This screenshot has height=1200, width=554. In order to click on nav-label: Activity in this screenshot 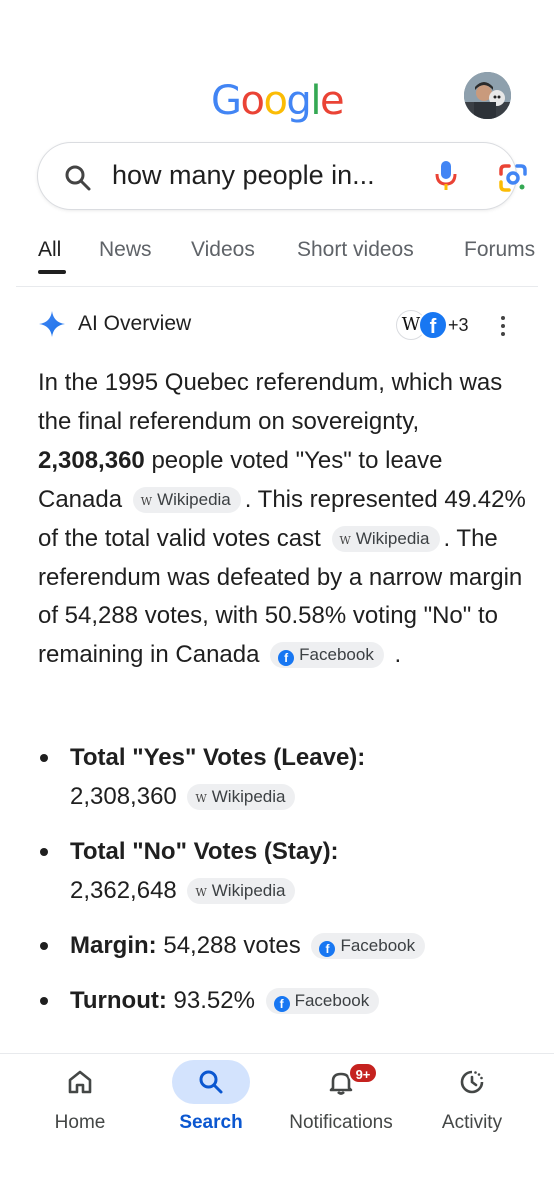, I will do `click(472, 1122)`.